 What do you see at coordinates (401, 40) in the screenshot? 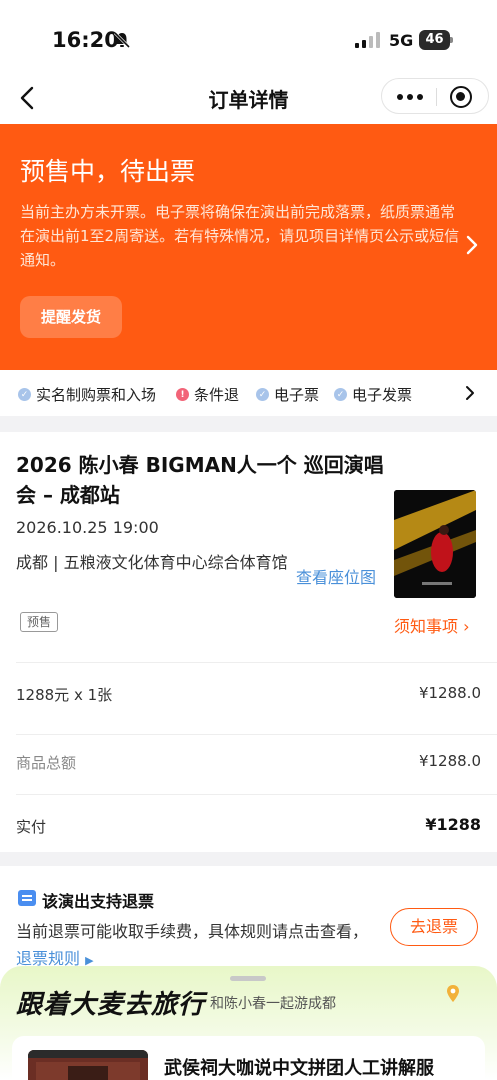
I see `network-label: 5G` at bounding box center [401, 40].